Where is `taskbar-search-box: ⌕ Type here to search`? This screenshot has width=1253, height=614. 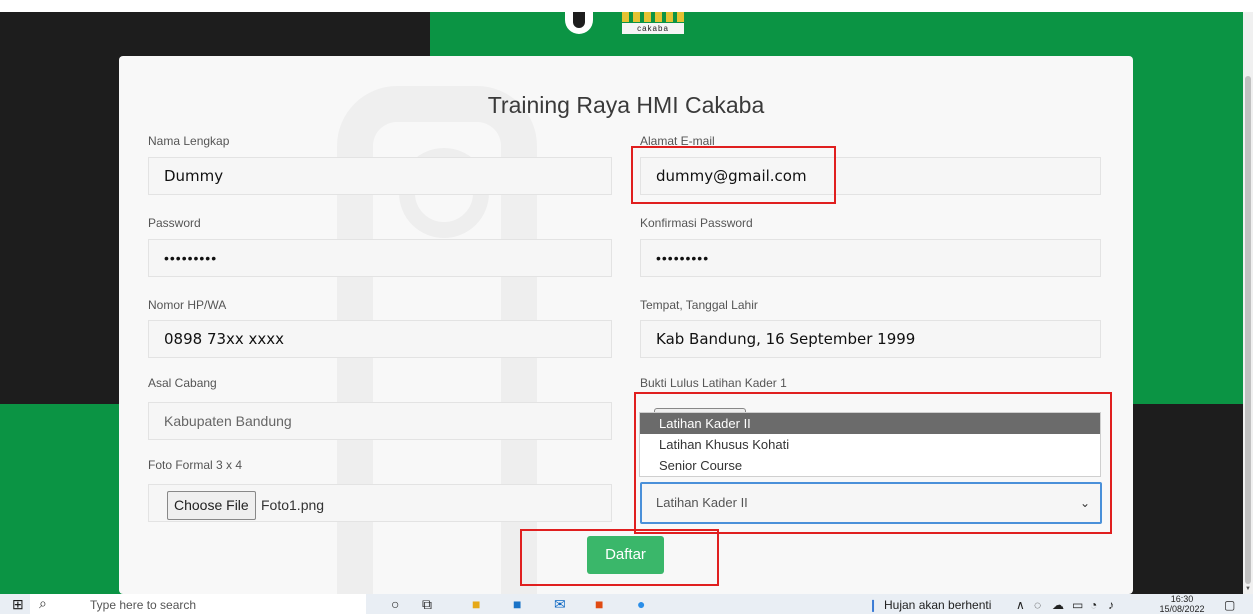 taskbar-search-box: ⌕ Type here to search is located at coordinates (198, 604).